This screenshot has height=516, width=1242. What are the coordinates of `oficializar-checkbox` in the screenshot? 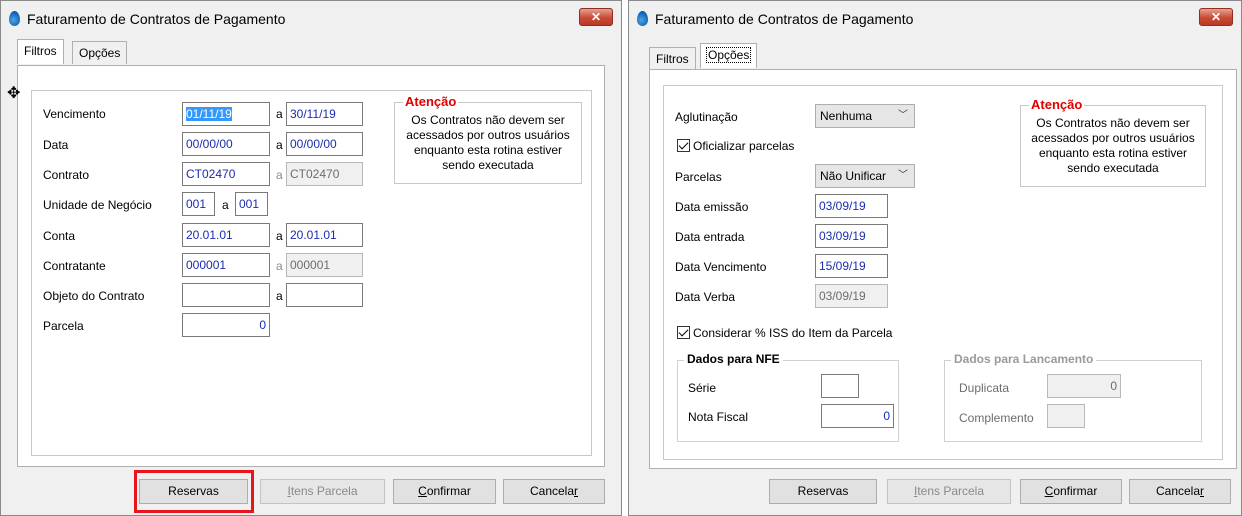 It's located at (683, 145).